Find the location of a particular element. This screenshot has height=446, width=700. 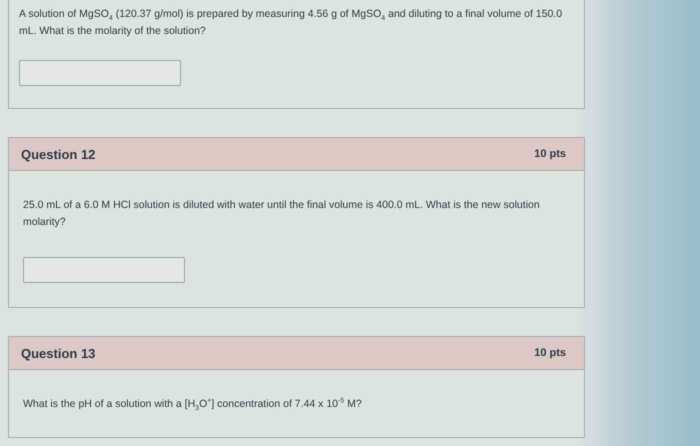

question-title: Question 13 is located at coordinates (58, 353).